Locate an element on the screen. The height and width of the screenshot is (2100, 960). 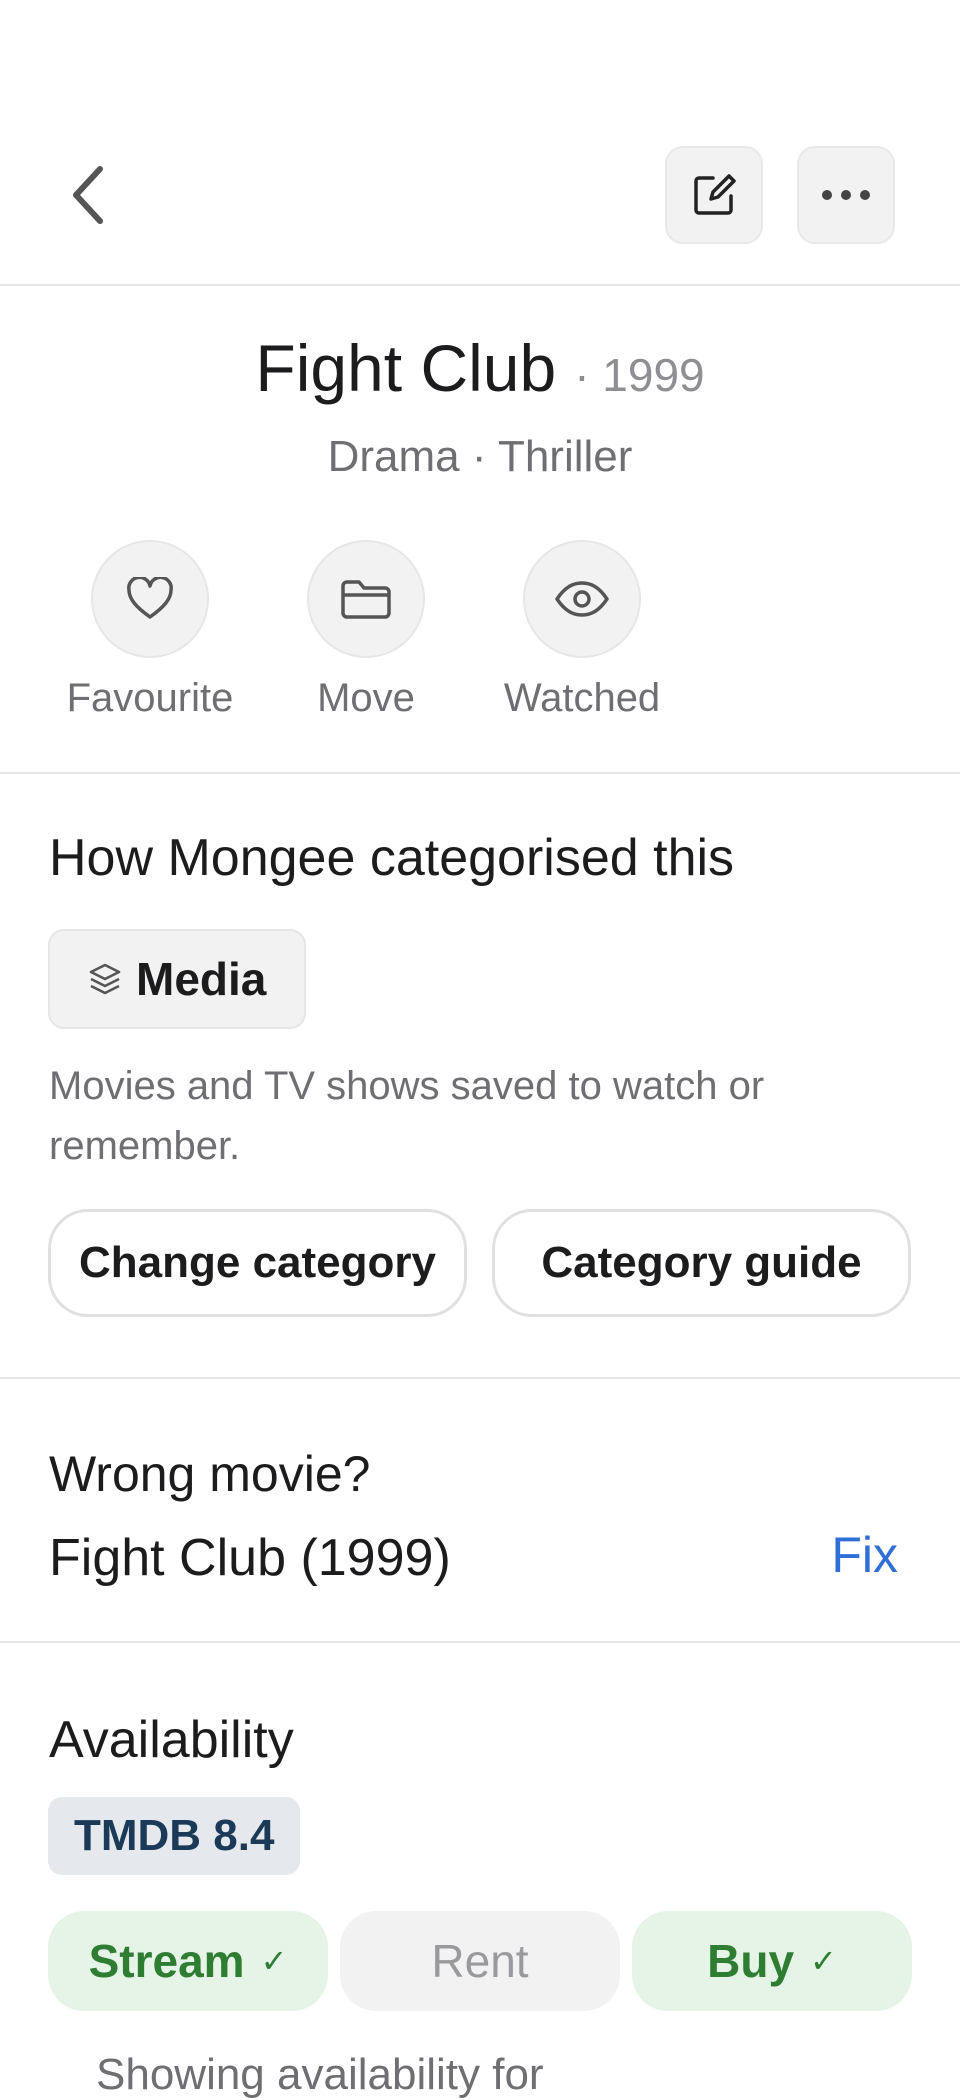
buy-option: Buy ✓ is located at coordinates (772, 1961).